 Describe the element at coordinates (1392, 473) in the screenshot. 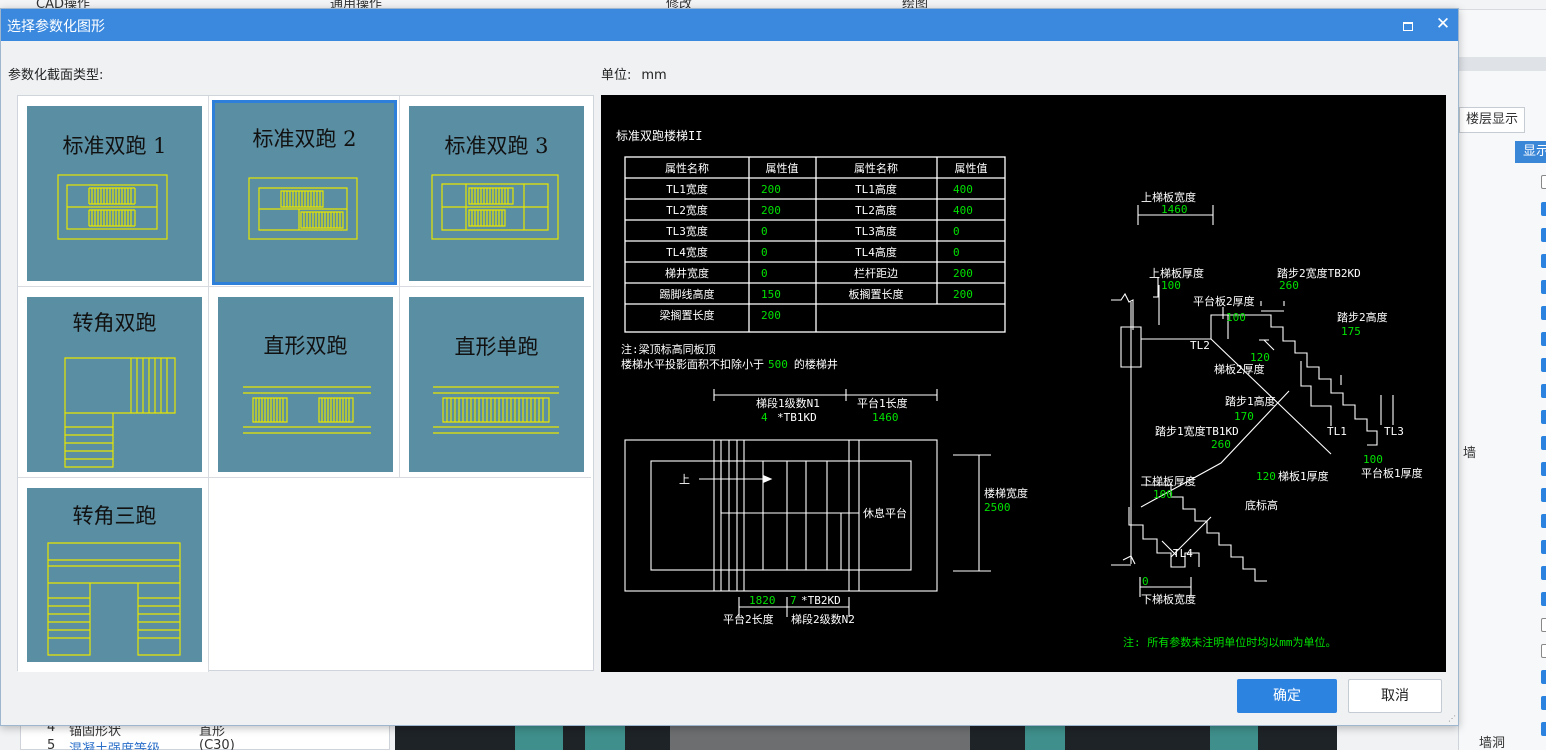

I see `landing1-thickness-label: 平台板1厚度` at that location.